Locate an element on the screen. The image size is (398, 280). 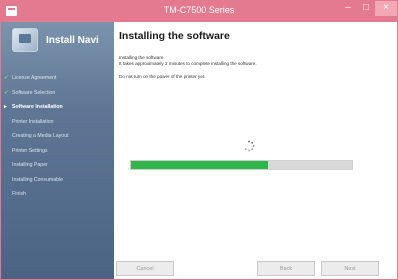
progress-fill is located at coordinates (200, 165).